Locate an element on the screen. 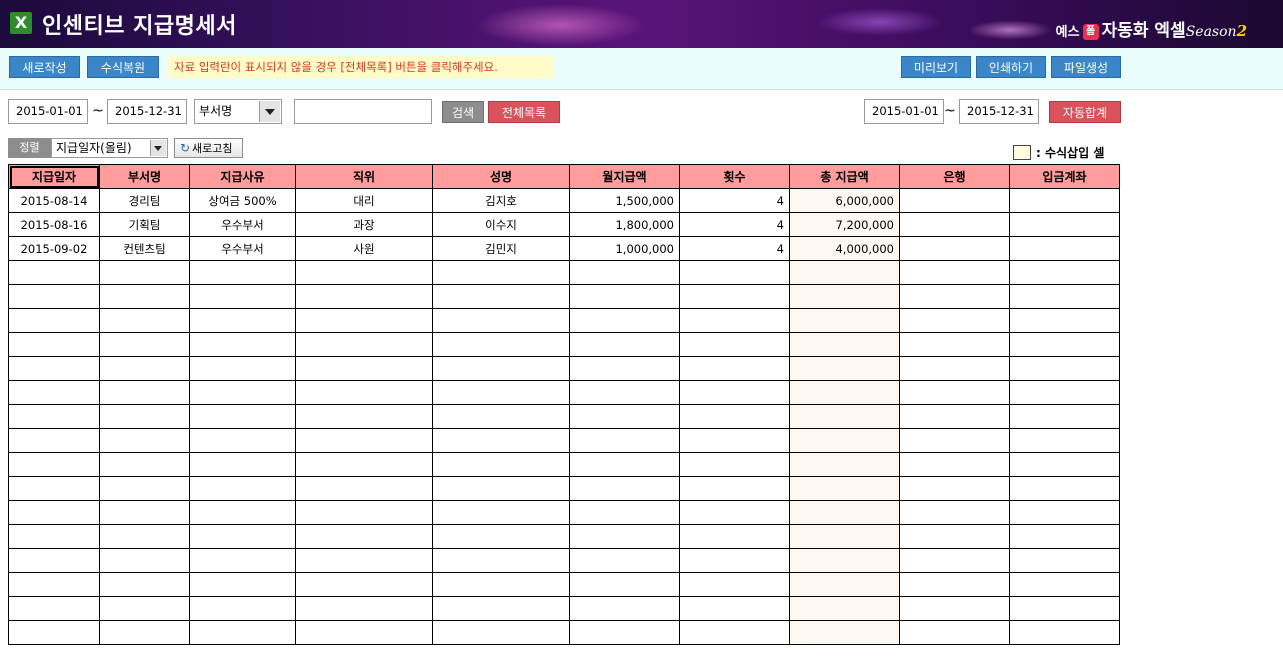 Image resolution: width=1283 pixels, height=656 pixels. sum-date-from-field: 2015-01-01 is located at coordinates (904, 111).